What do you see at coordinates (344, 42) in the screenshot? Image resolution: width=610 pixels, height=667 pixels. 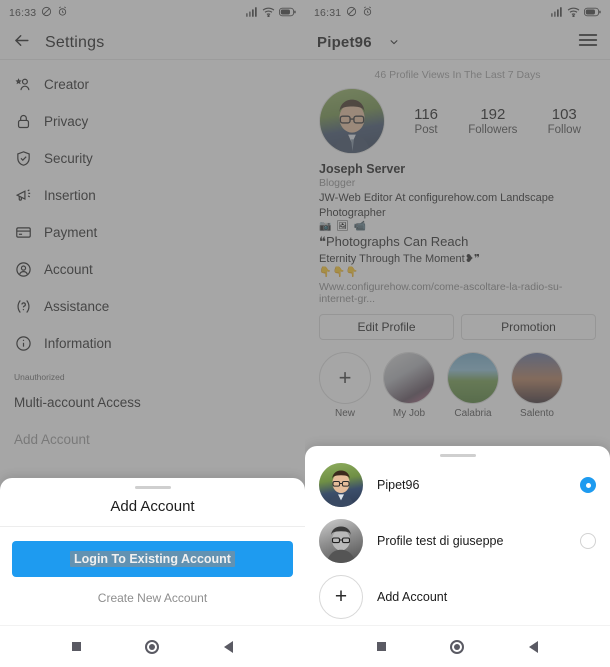 I see `profile-username: Pipet96` at bounding box center [344, 42].